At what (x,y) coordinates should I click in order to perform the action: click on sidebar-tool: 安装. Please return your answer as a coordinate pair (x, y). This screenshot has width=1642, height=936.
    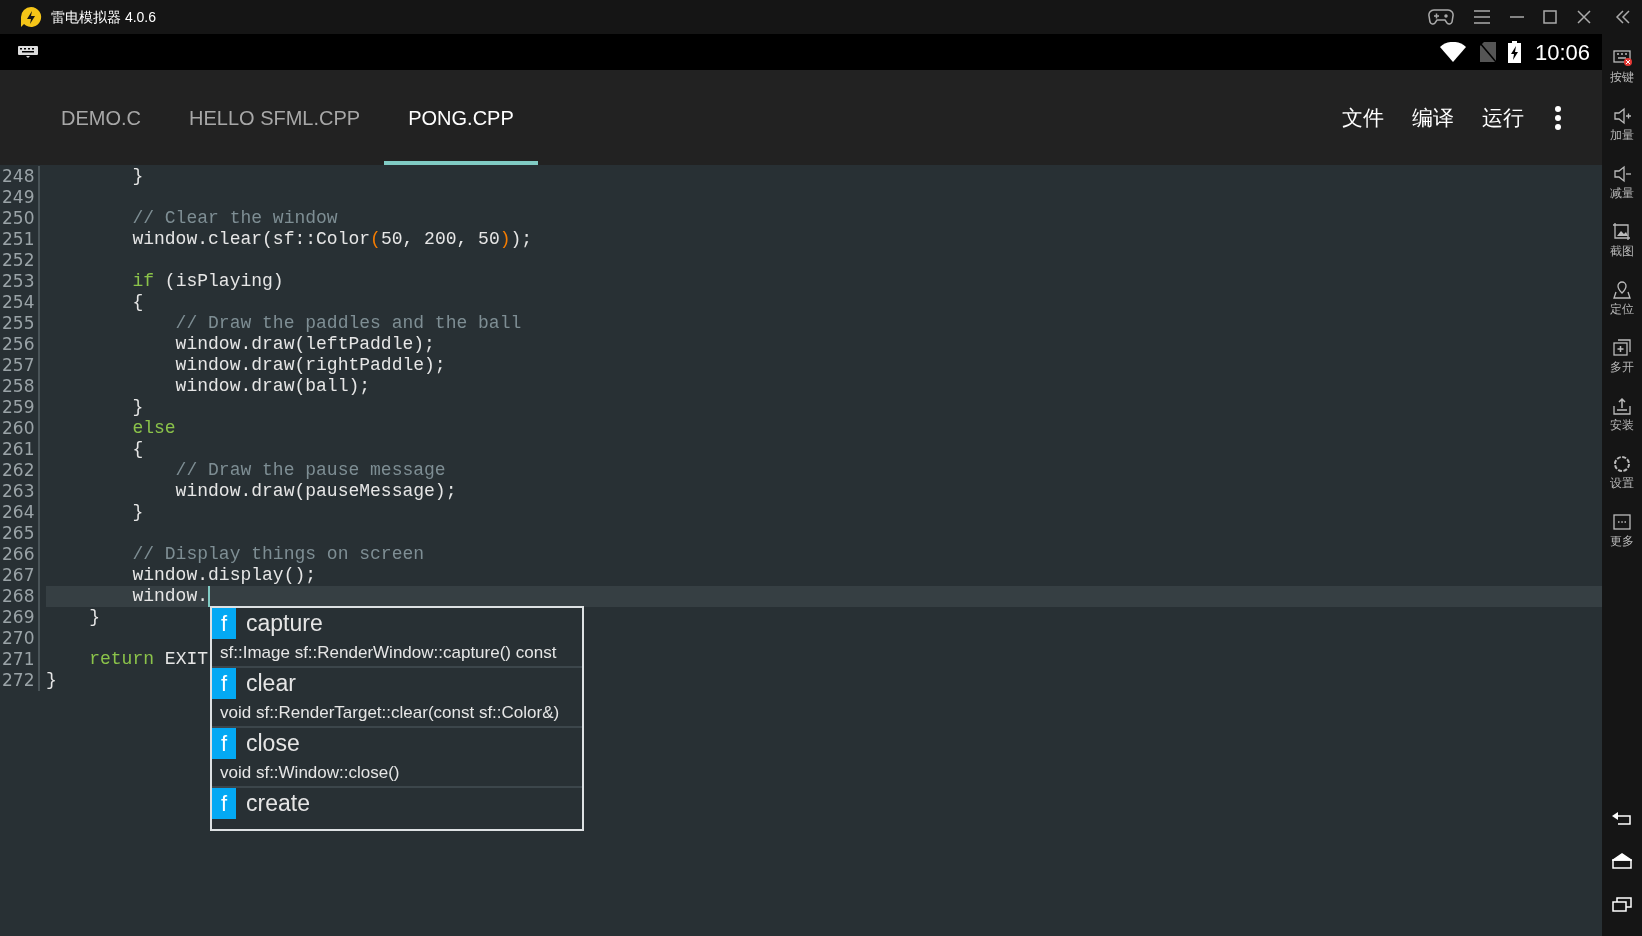
    Looking at the image, I should click on (1622, 414).